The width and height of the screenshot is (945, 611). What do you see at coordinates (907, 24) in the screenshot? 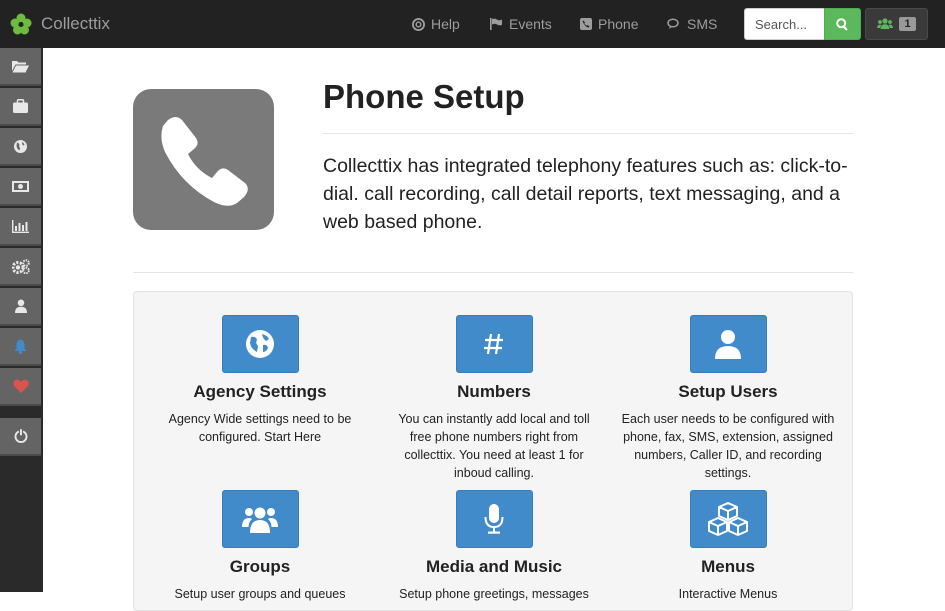
I see `online-users-count: 1` at bounding box center [907, 24].